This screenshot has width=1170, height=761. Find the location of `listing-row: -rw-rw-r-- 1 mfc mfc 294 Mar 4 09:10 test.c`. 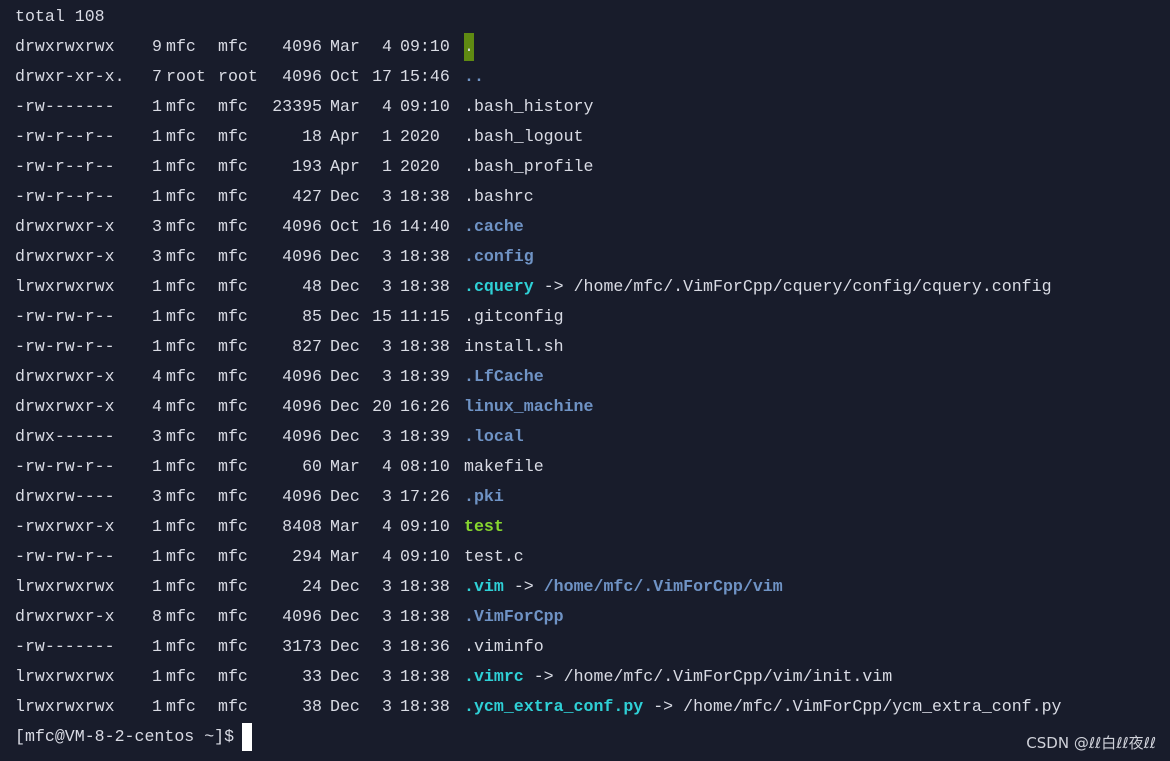

listing-row: -rw-rw-r-- 1 mfc mfc 294 Mar 4 09:10 test.c is located at coordinates (590, 557).